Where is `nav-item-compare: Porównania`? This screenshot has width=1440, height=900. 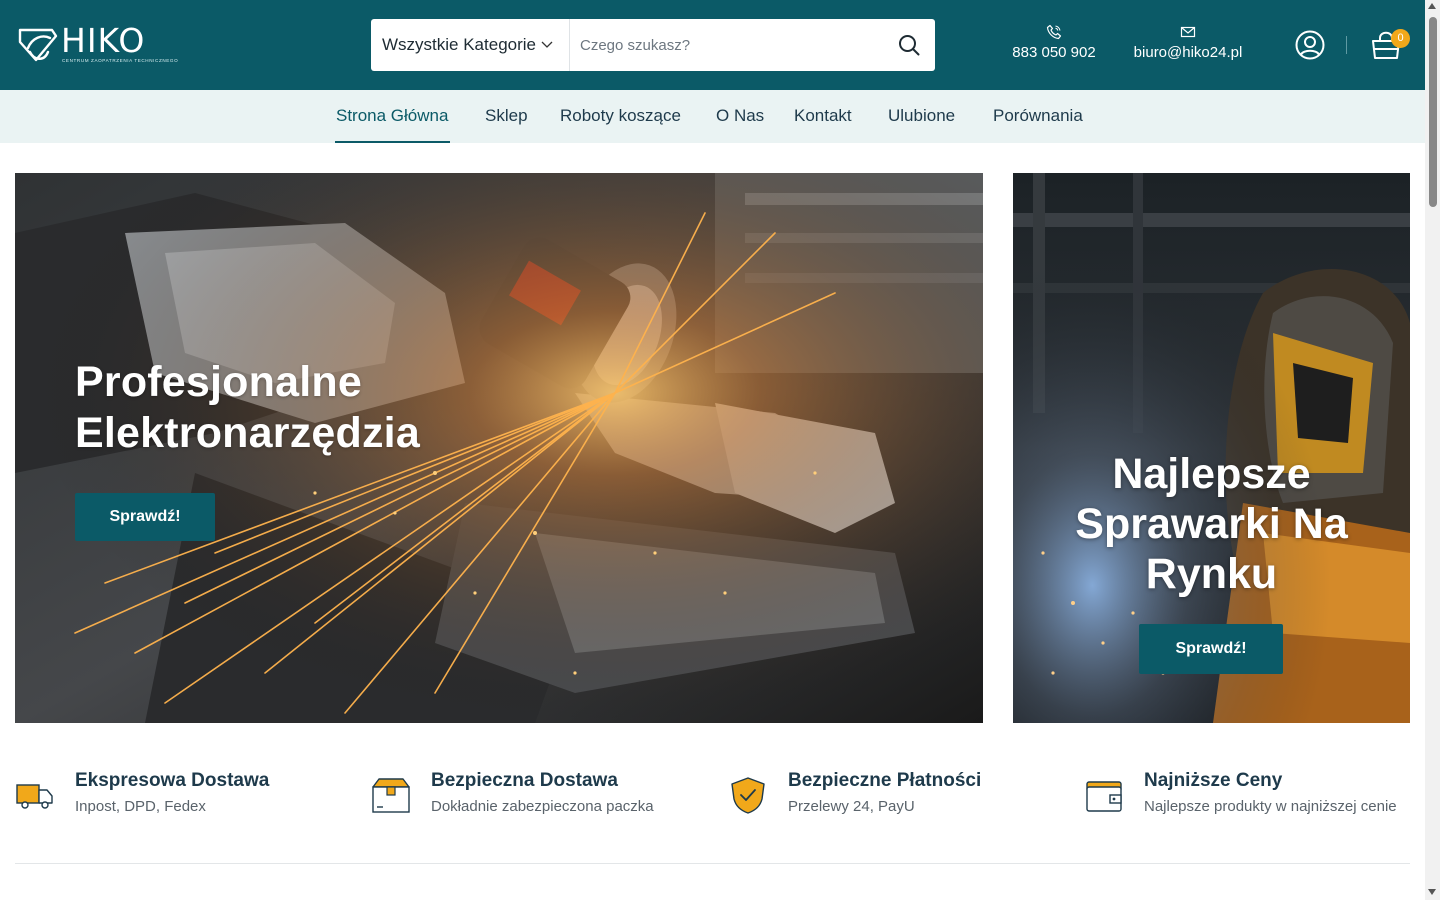 nav-item-compare: Porównania is located at coordinates (1038, 116).